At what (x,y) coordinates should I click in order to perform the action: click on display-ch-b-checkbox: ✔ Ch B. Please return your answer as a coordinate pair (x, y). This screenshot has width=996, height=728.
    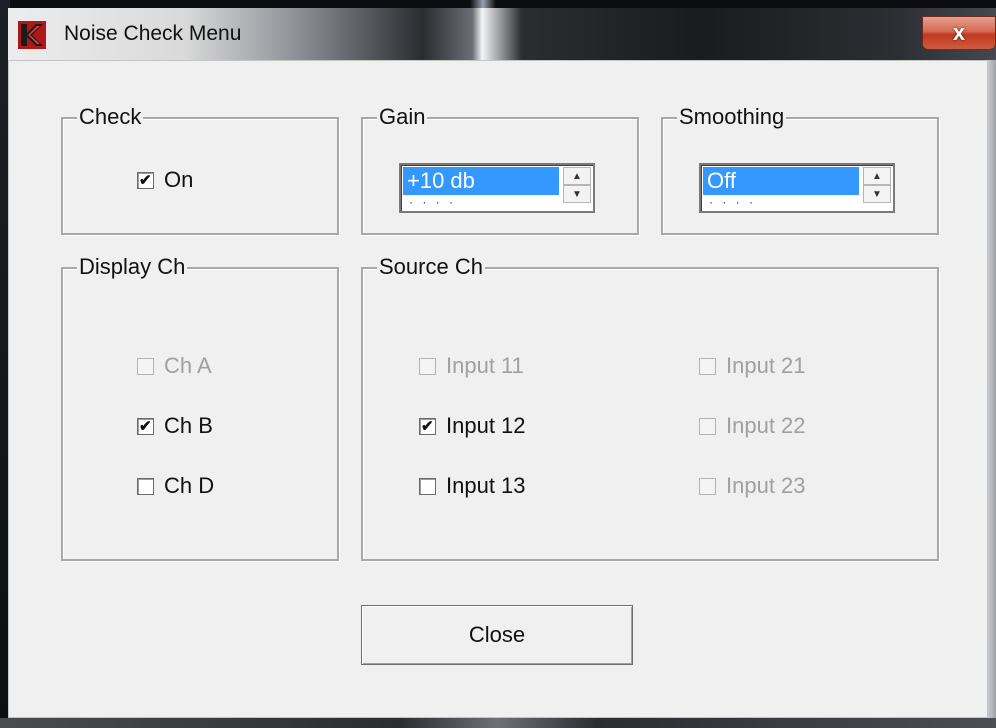
    Looking at the image, I should click on (175, 426).